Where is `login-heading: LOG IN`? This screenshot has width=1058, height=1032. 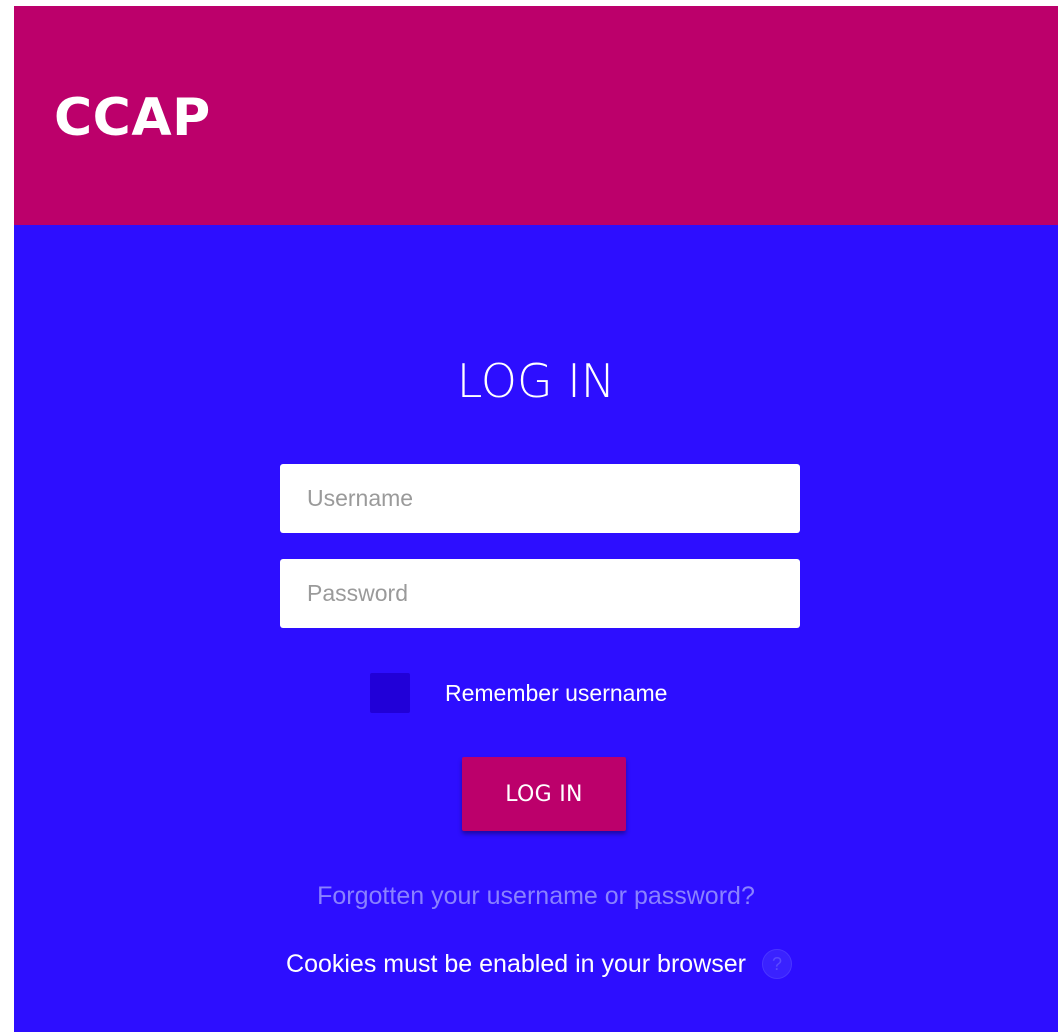
login-heading: LOG IN is located at coordinates (536, 381).